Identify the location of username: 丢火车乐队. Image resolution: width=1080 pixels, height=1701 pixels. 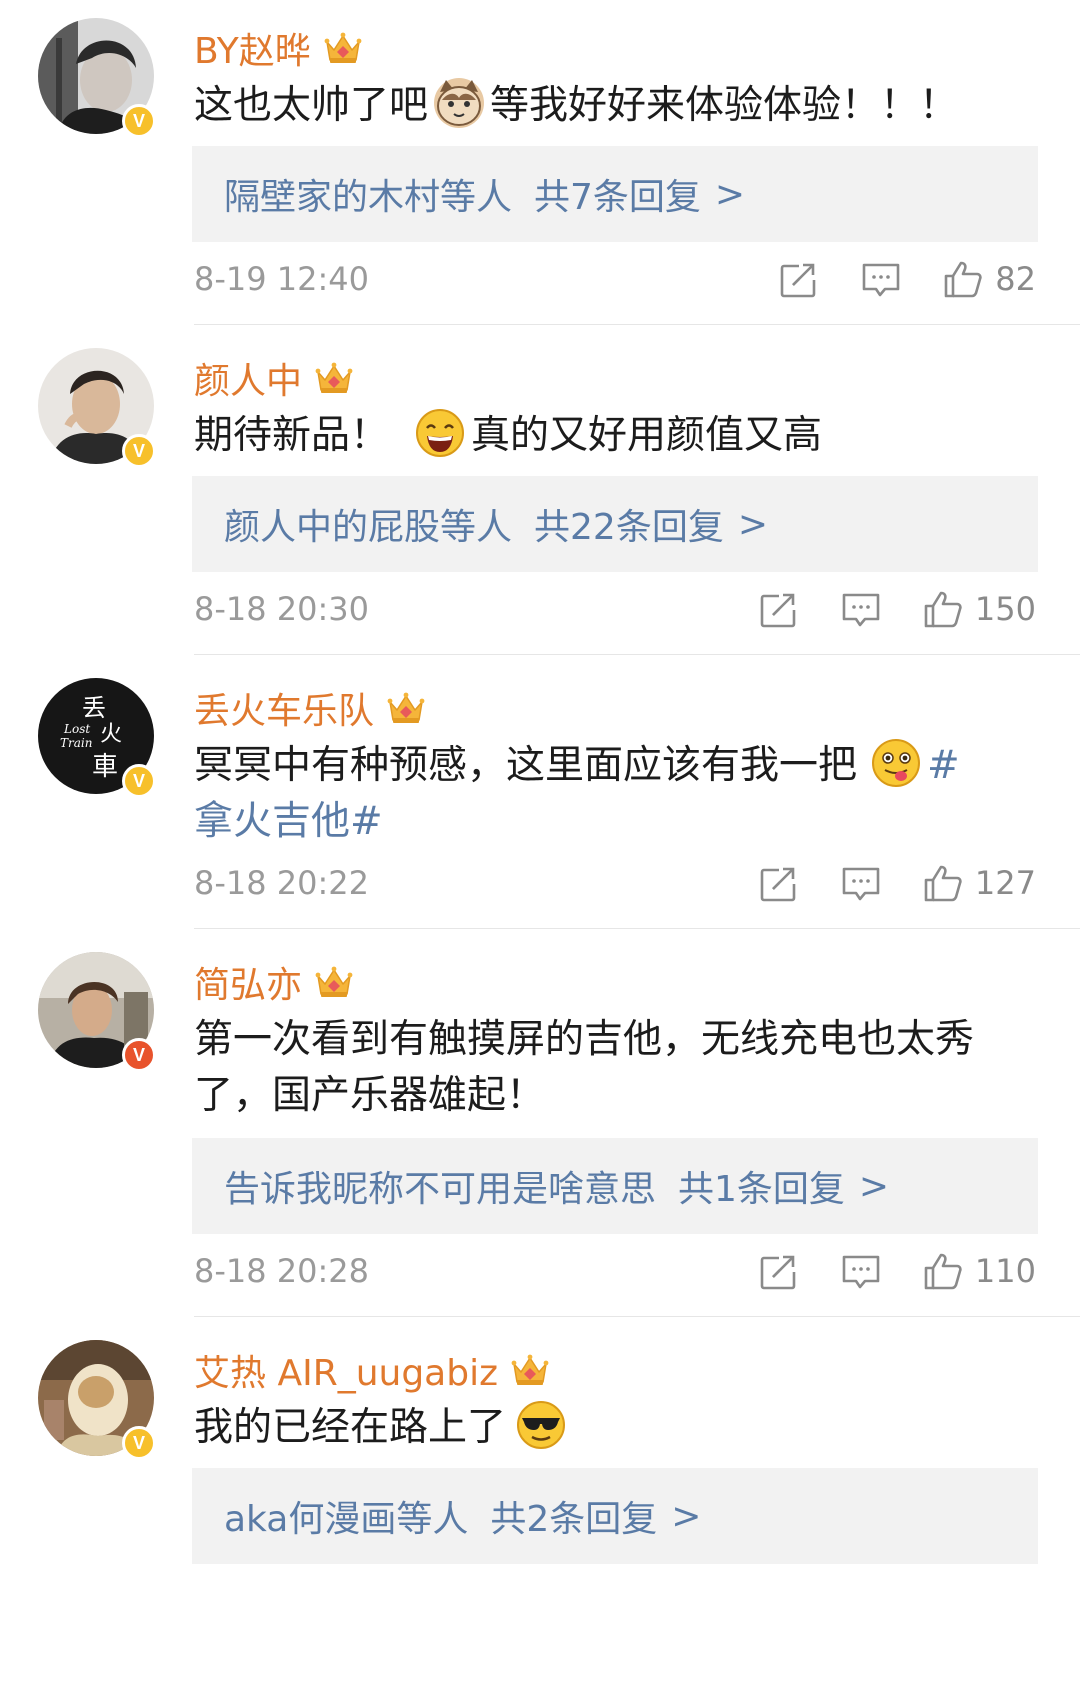
(284, 708).